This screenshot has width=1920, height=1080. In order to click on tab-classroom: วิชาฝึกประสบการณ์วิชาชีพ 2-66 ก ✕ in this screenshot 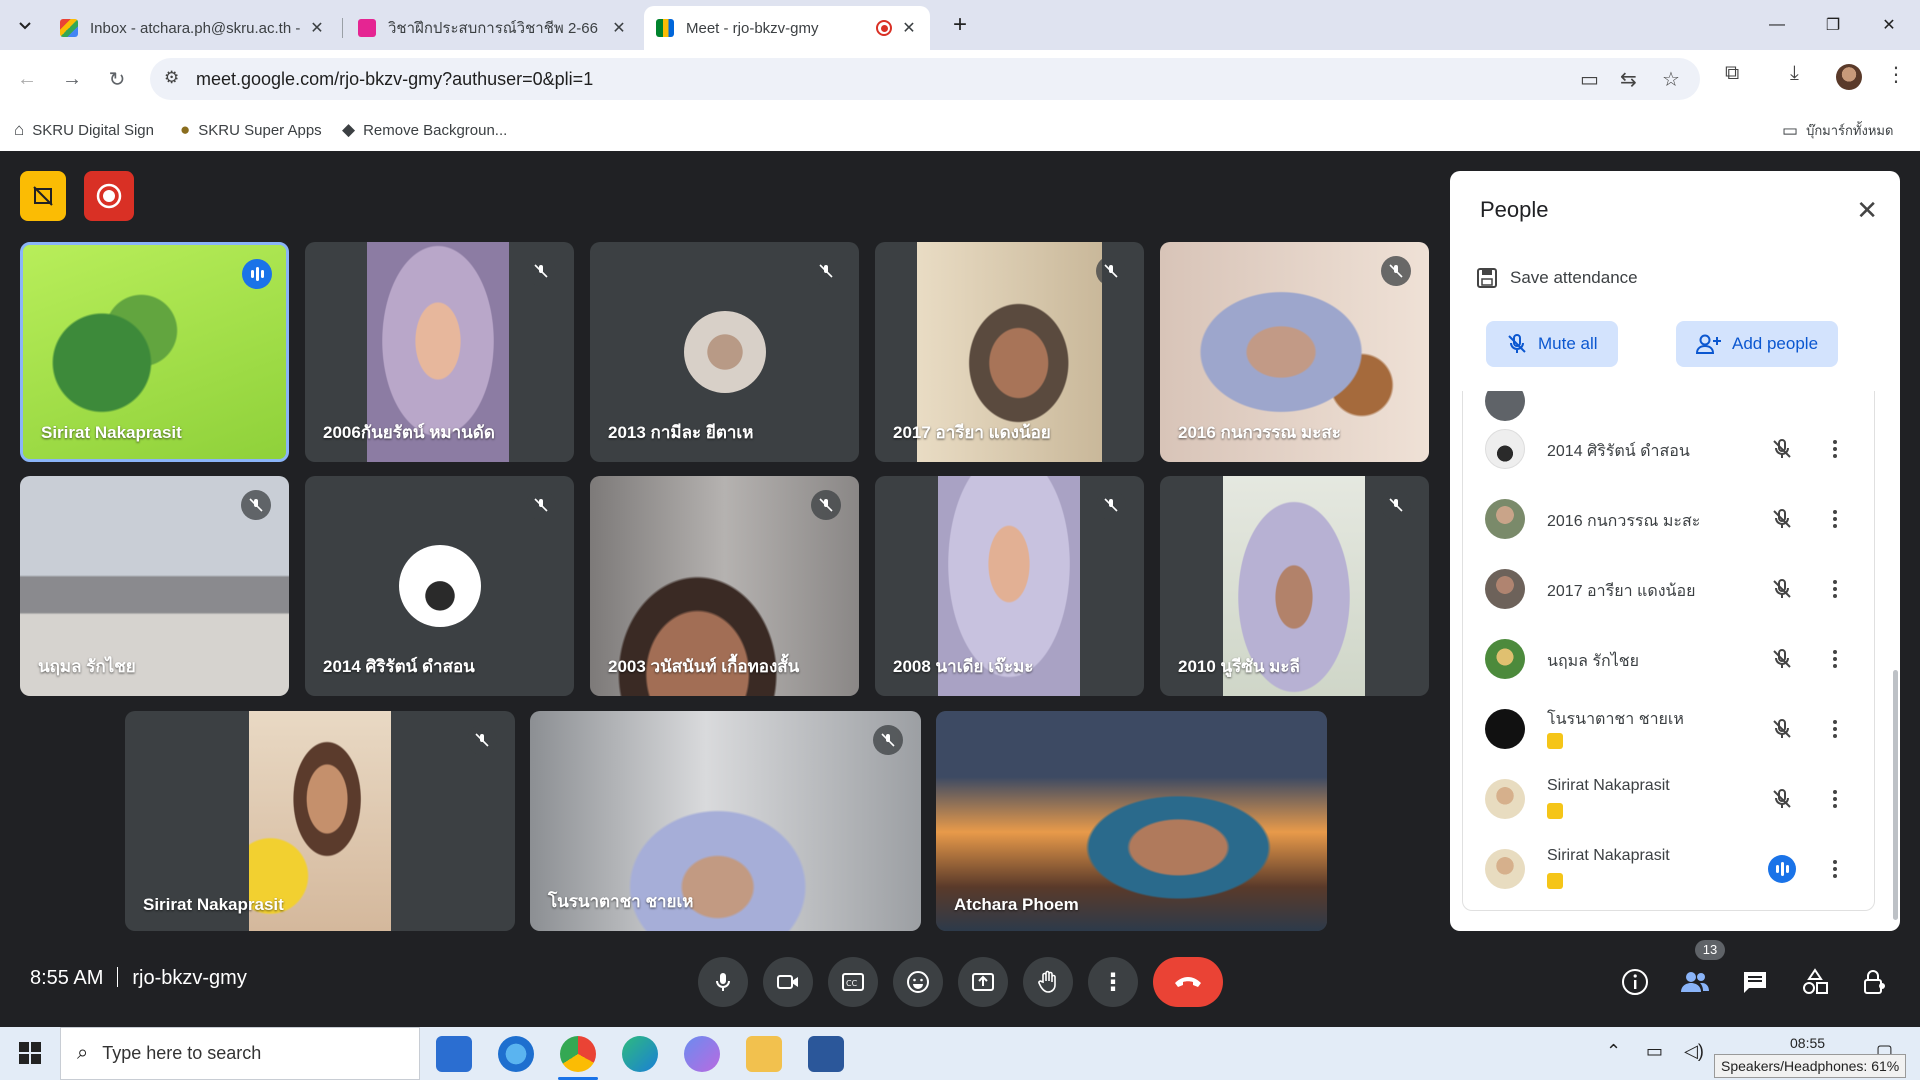, I will do `click(493, 28)`.